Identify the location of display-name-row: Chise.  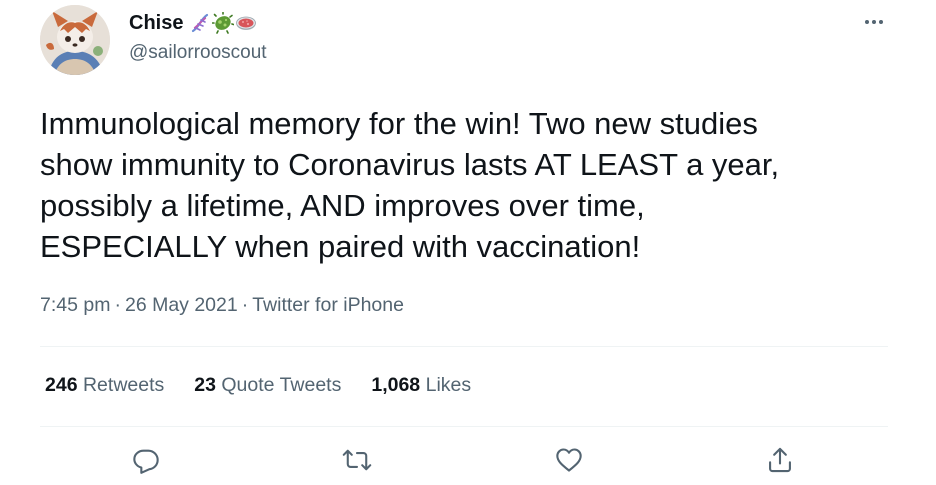
(198, 23).